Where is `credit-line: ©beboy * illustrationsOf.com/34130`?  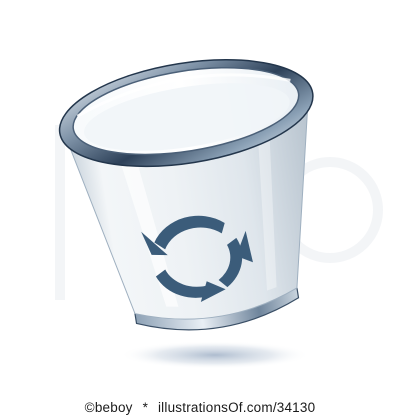
credit-line: ©beboy * illustrationsOf.com/34130 is located at coordinates (200, 407).